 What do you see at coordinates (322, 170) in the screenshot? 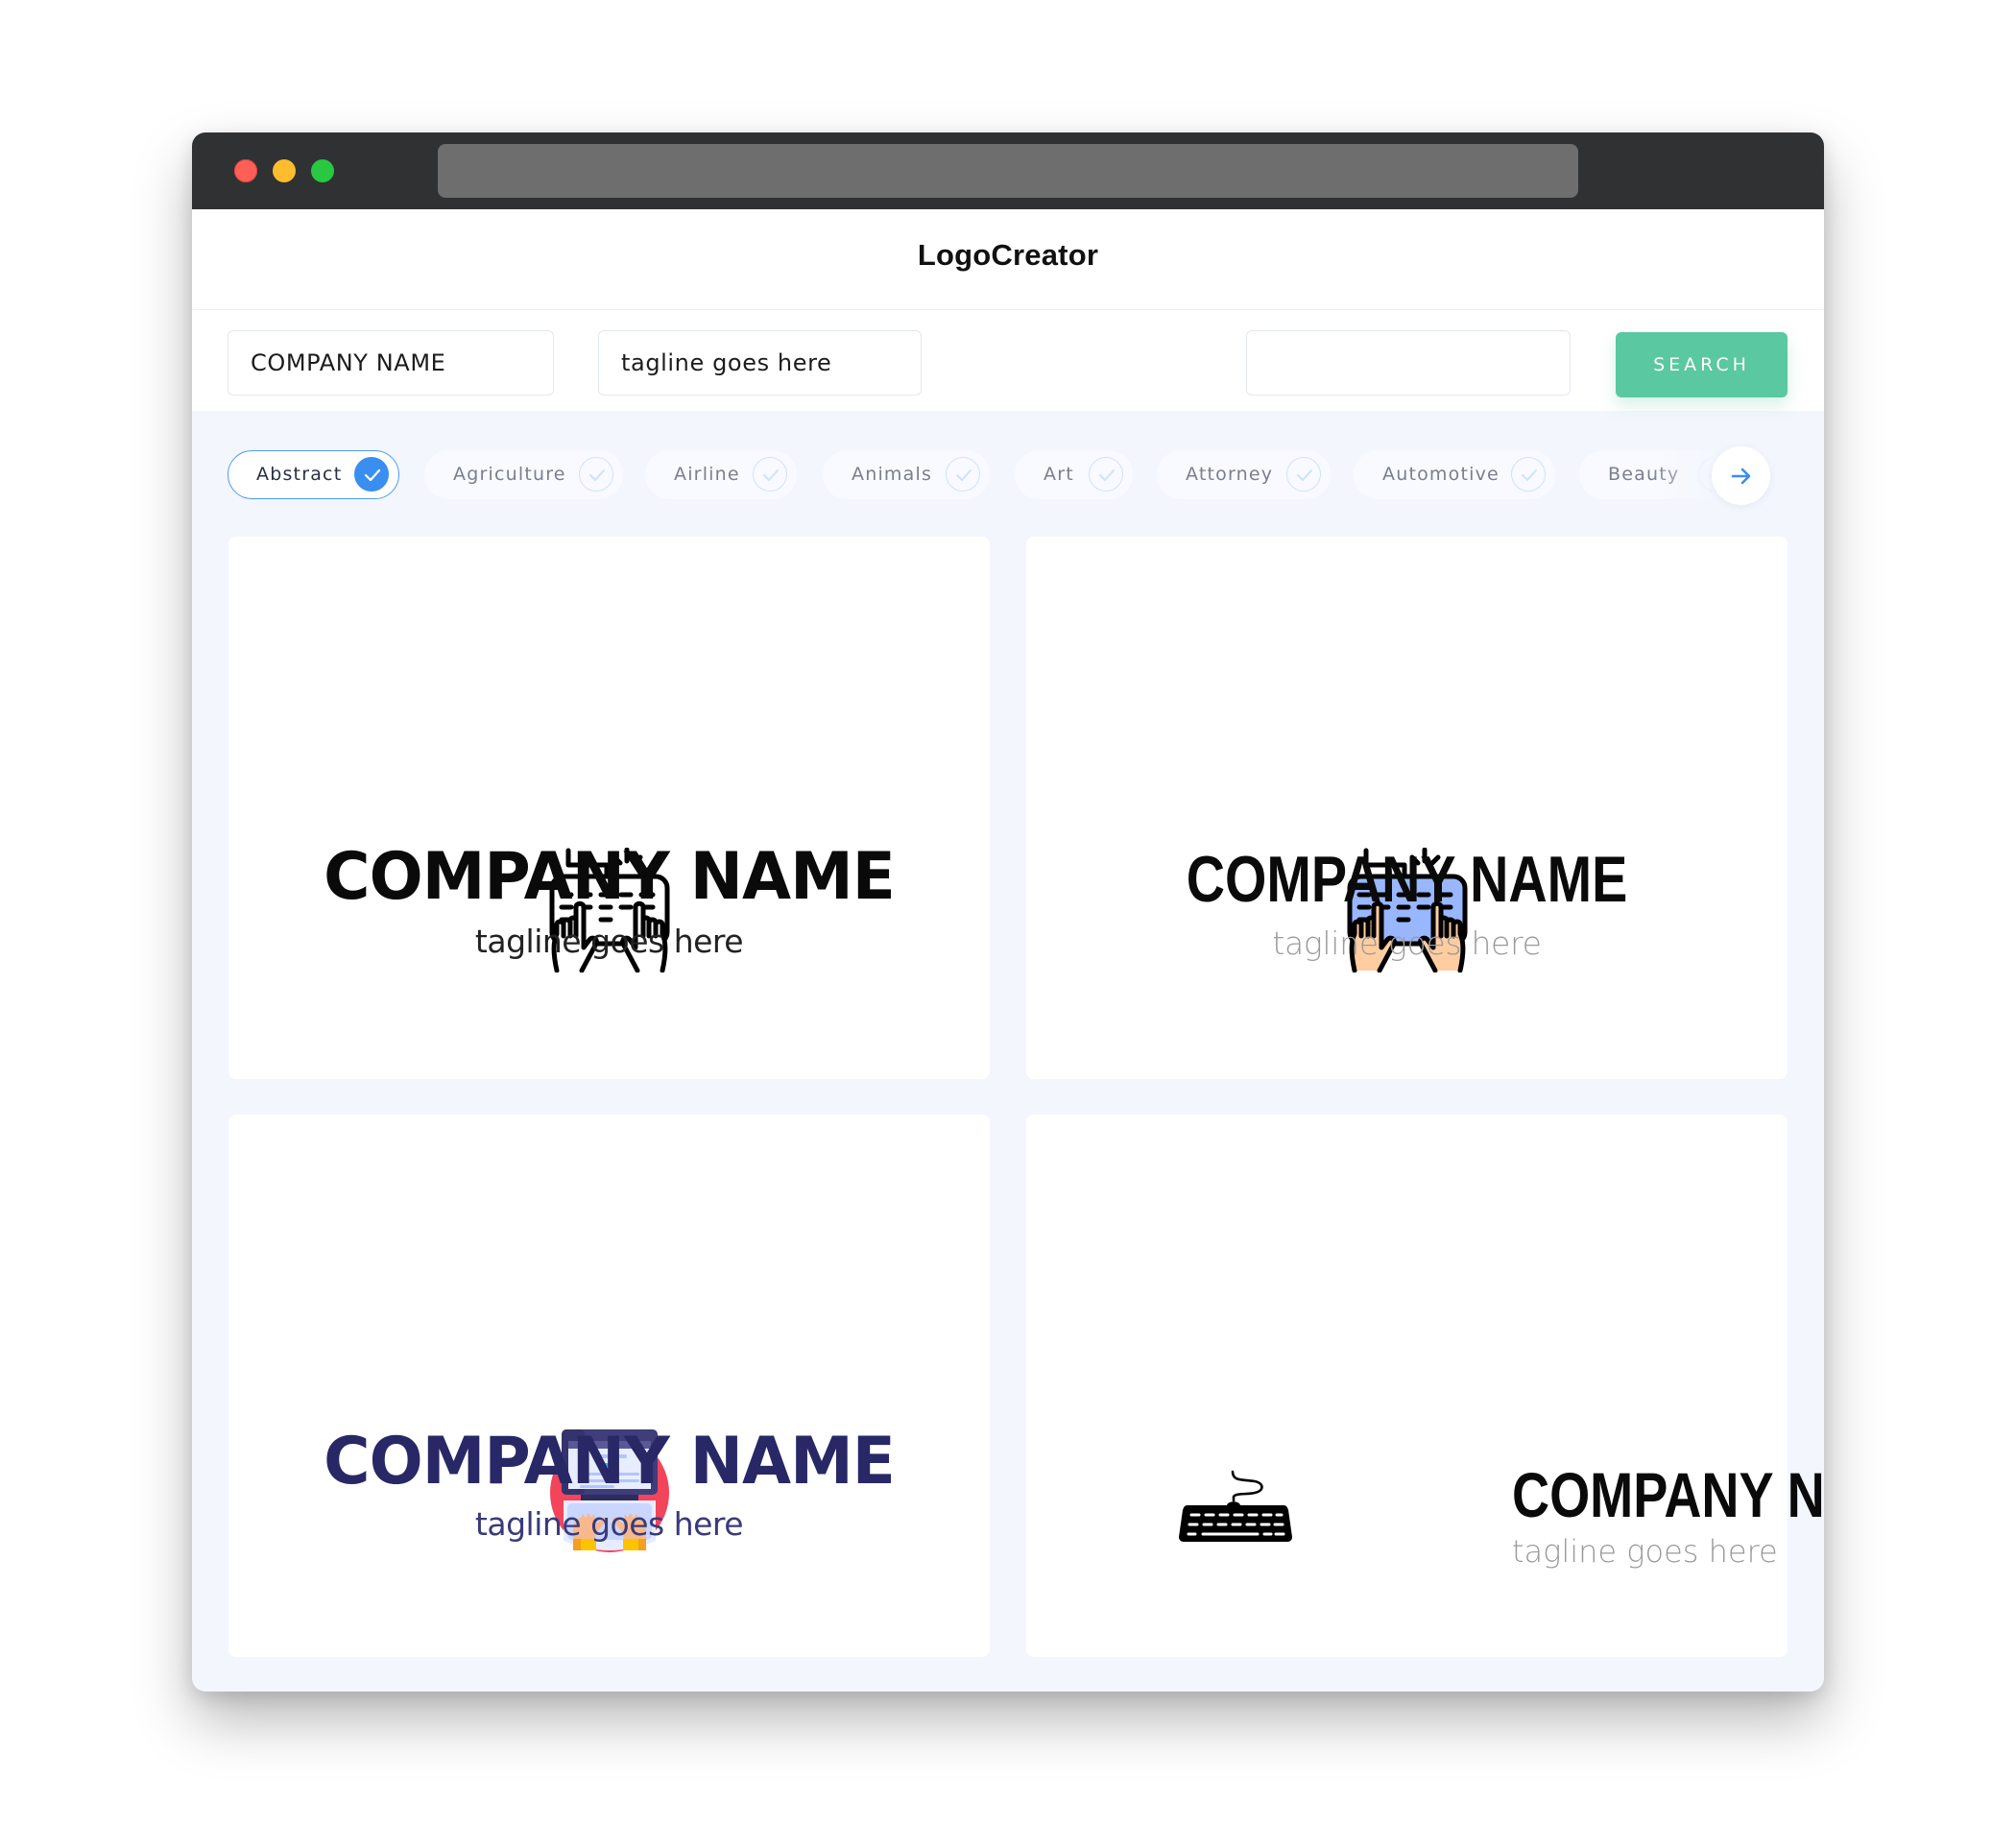
I see `maximize-window-button` at bounding box center [322, 170].